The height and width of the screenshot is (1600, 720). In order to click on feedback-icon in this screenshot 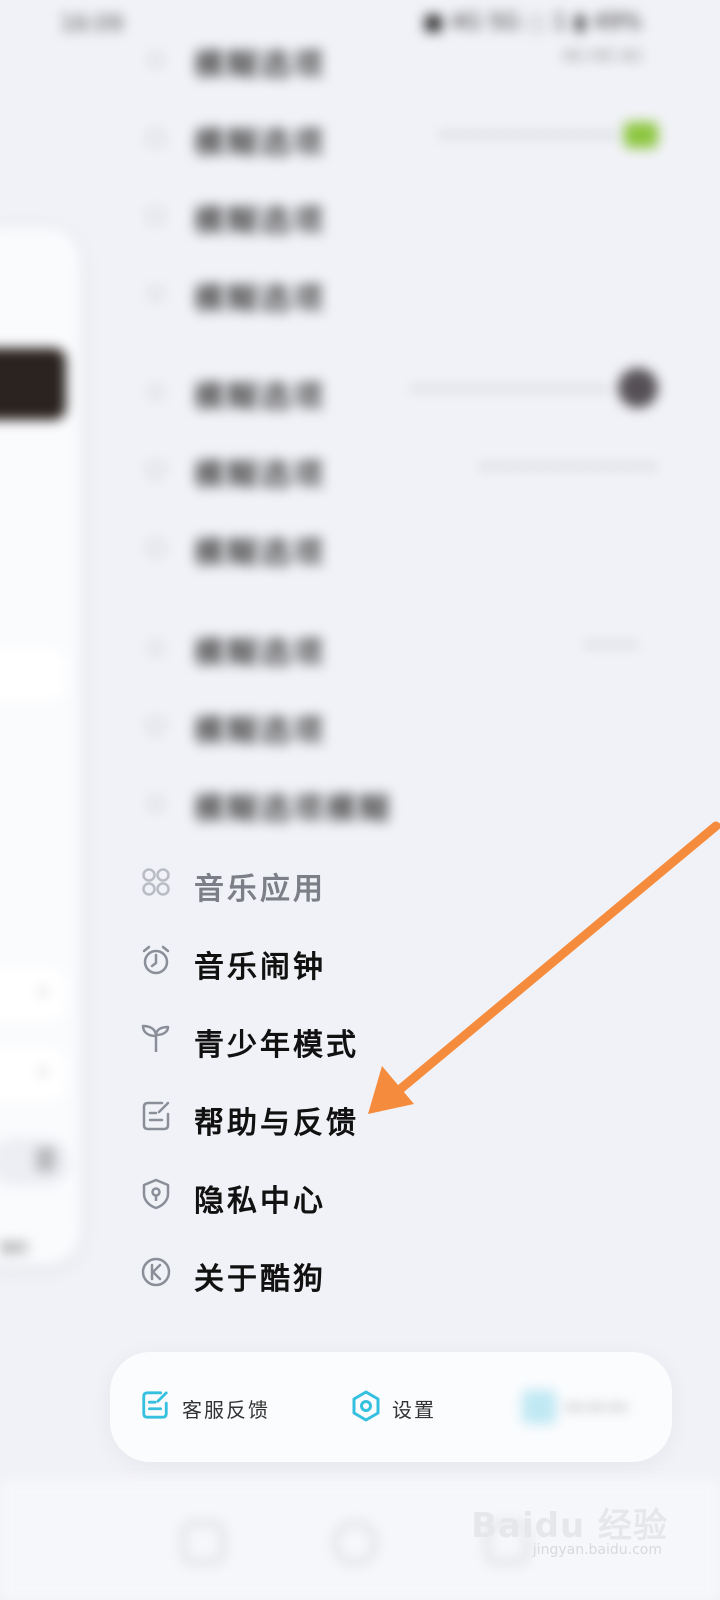, I will do `click(157, 1407)`.